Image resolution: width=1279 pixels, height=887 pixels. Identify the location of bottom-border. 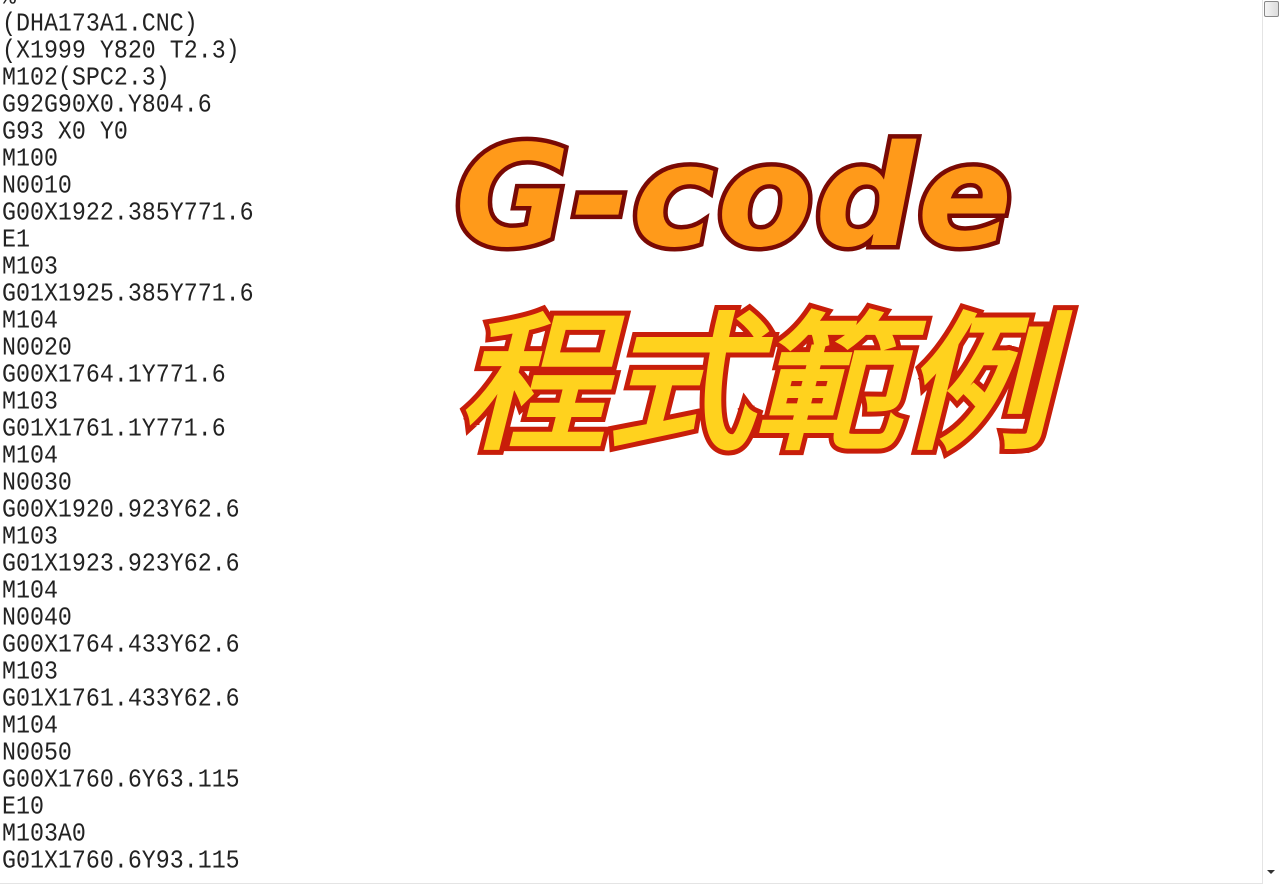
(631, 885).